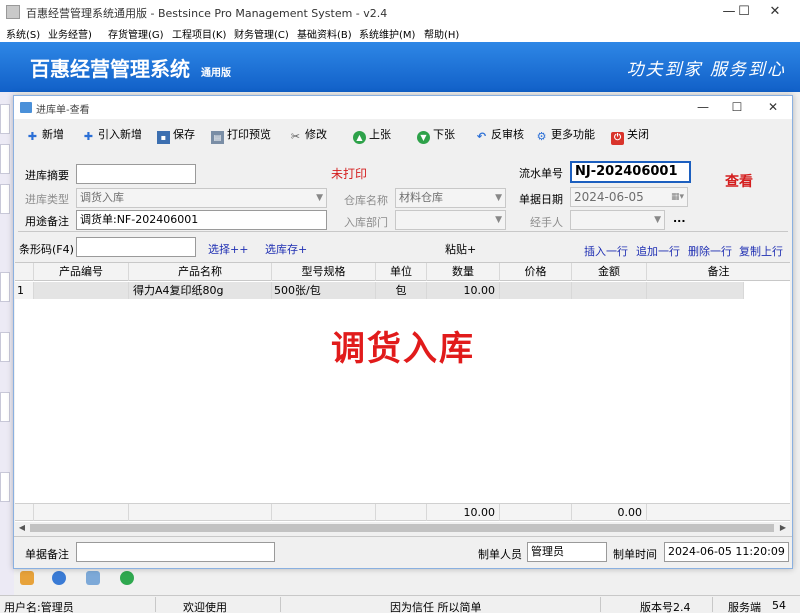  What do you see at coordinates (441, 33) in the screenshot?
I see `menu-help: 帮助(H)` at bounding box center [441, 33].